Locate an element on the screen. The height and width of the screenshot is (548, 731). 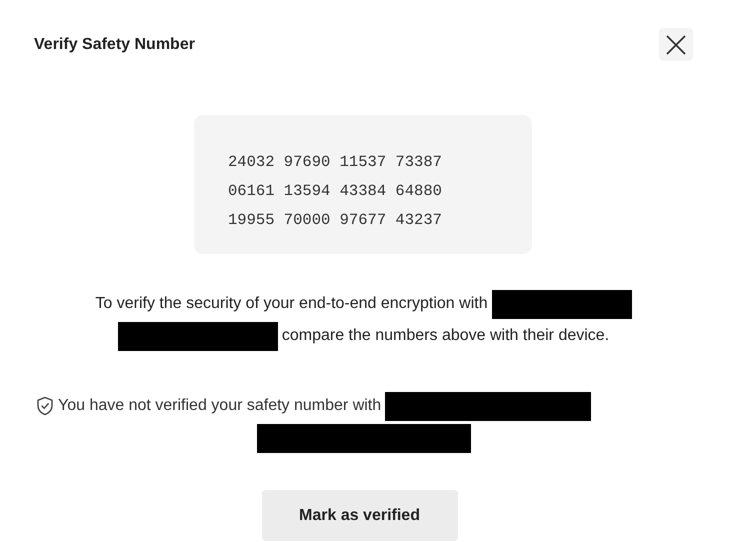
safety-number-row-text: 06161 13594 43384 64880 is located at coordinates (335, 191).